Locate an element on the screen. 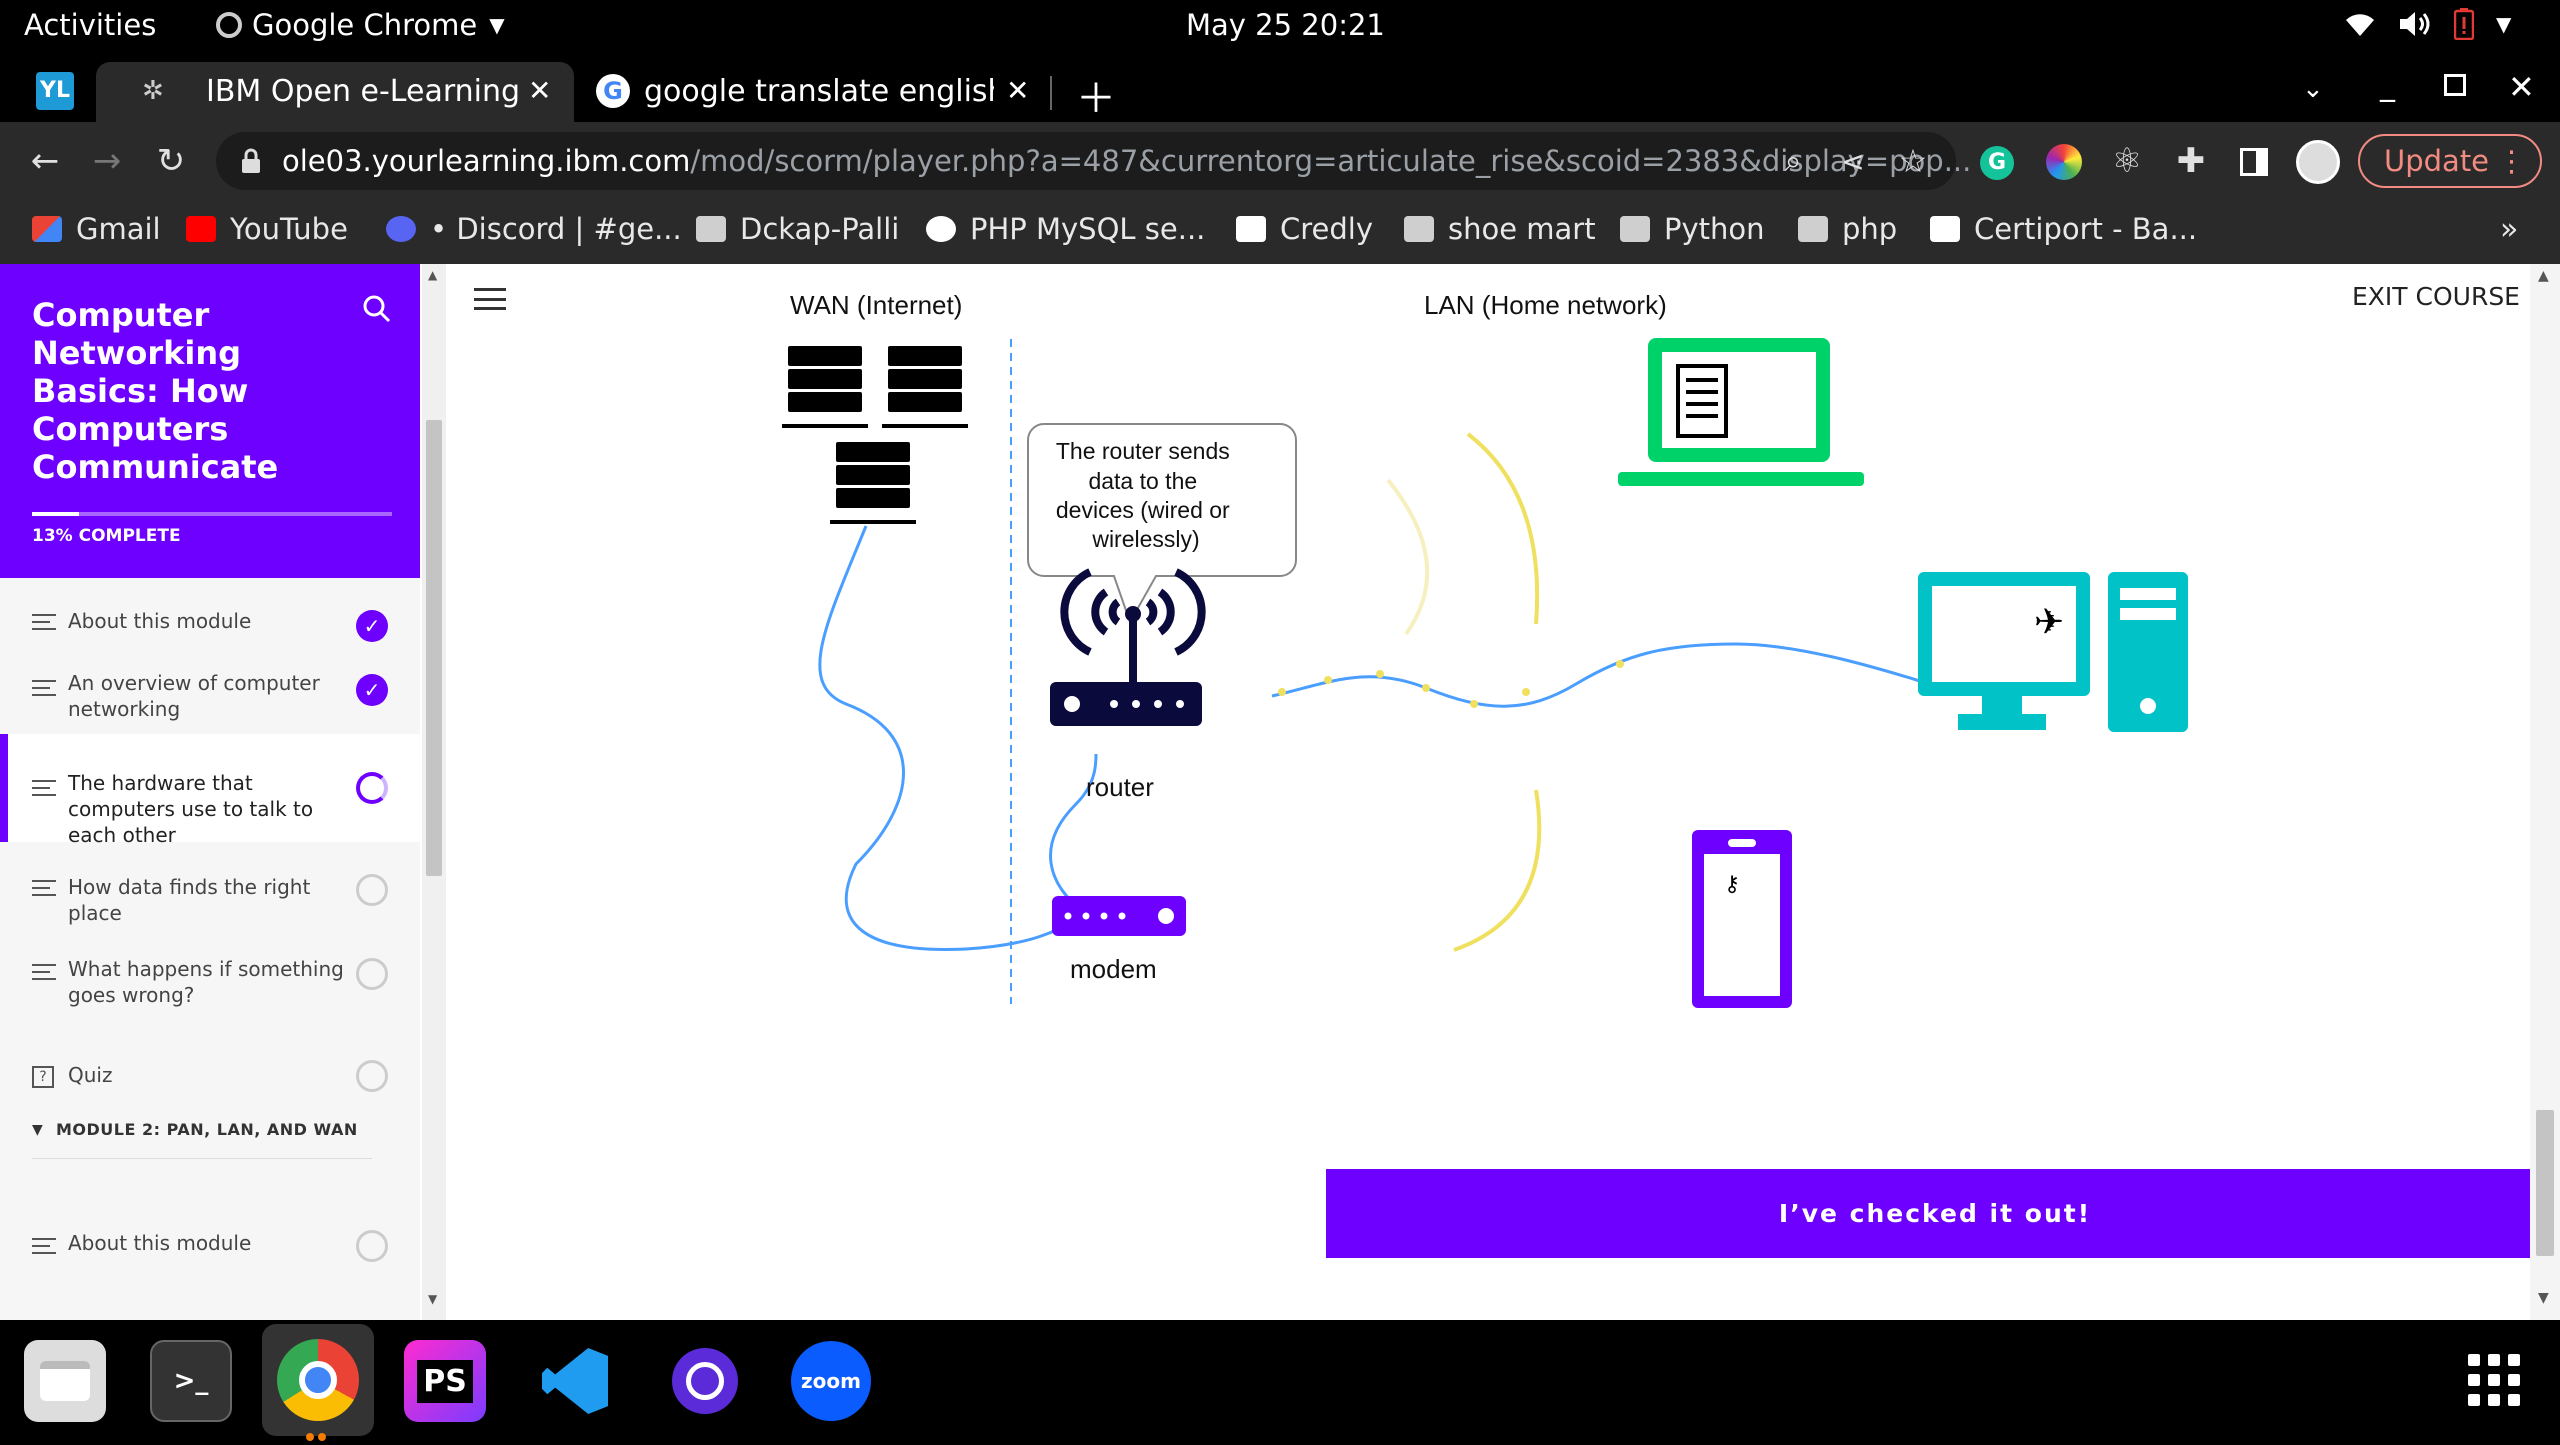  gmail-icon is located at coordinates (47, 229).